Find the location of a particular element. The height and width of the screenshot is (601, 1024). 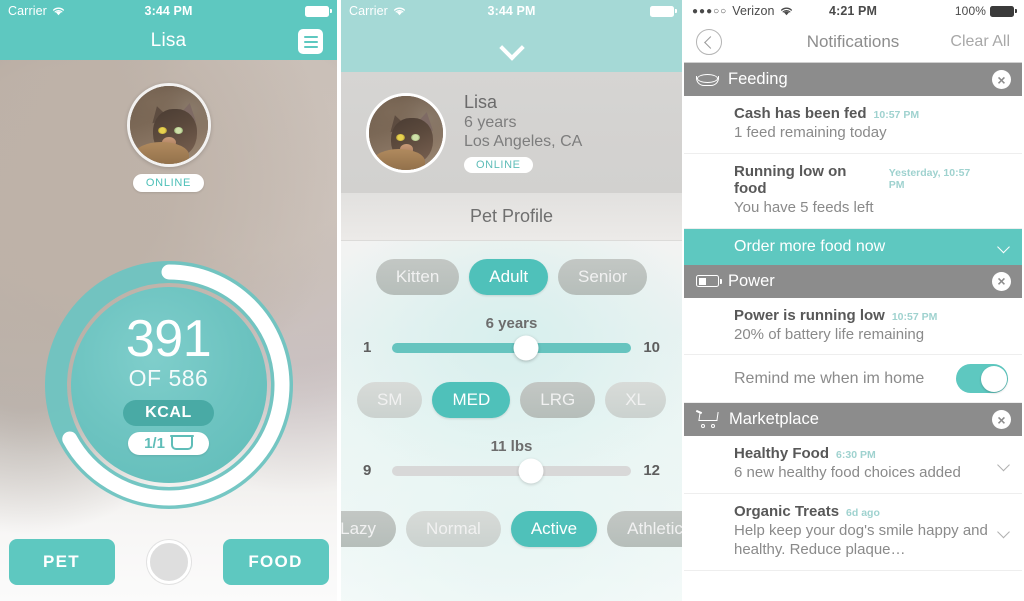

notification-body: 6 new healthy food choices added is located at coordinates (847, 473).